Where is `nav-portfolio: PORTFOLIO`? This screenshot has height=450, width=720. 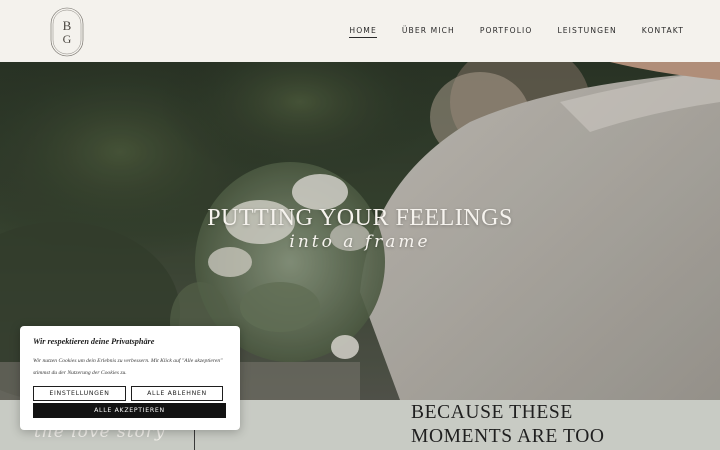
nav-portfolio: PORTFOLIO is located at coordinates (506, 32).